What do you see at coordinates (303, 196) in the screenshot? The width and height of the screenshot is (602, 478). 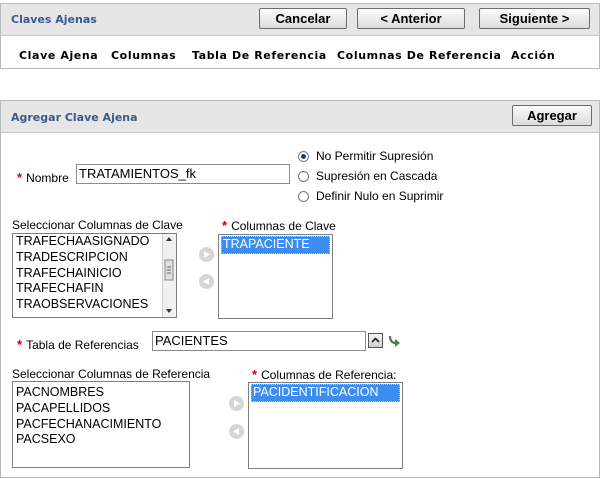 I see `radio-definir-nulo` at bounding box center [303, 196].